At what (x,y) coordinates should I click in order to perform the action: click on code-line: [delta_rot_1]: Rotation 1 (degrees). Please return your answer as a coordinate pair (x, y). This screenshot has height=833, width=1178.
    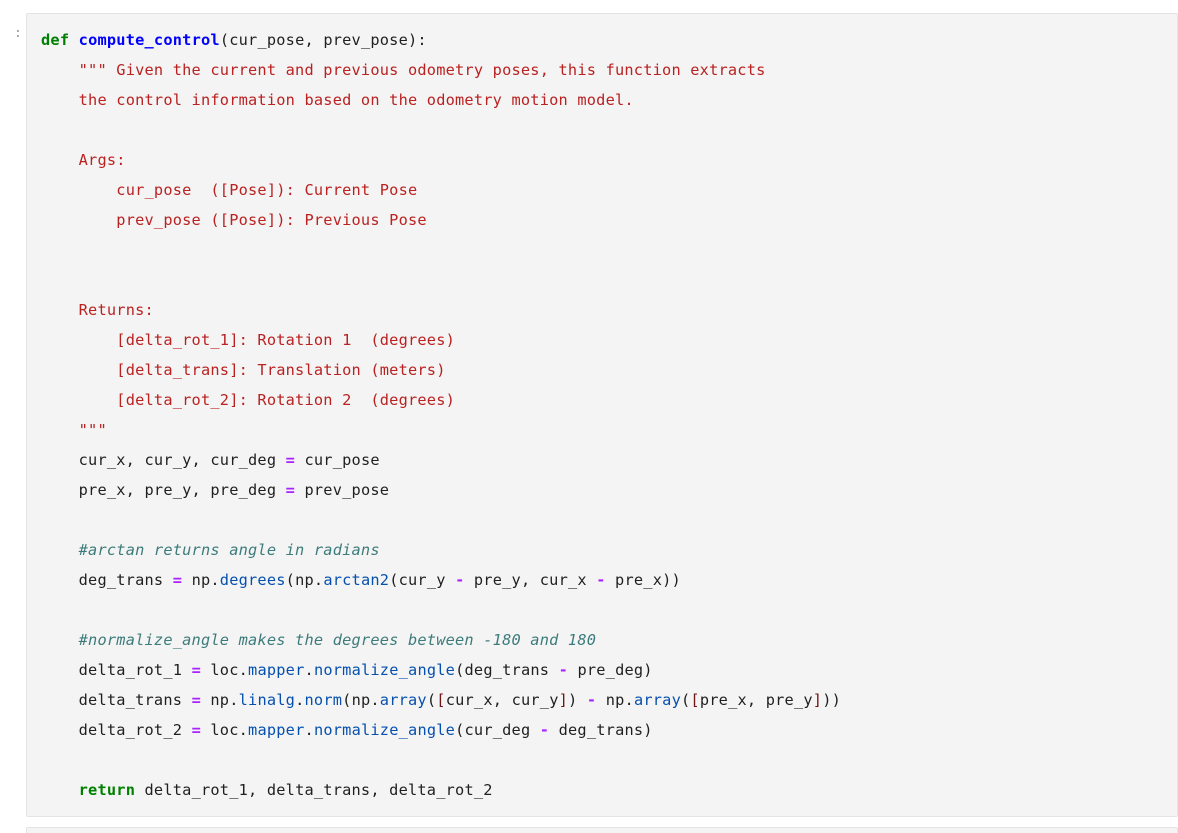
    Looking at the image, I should click on (248, 340).